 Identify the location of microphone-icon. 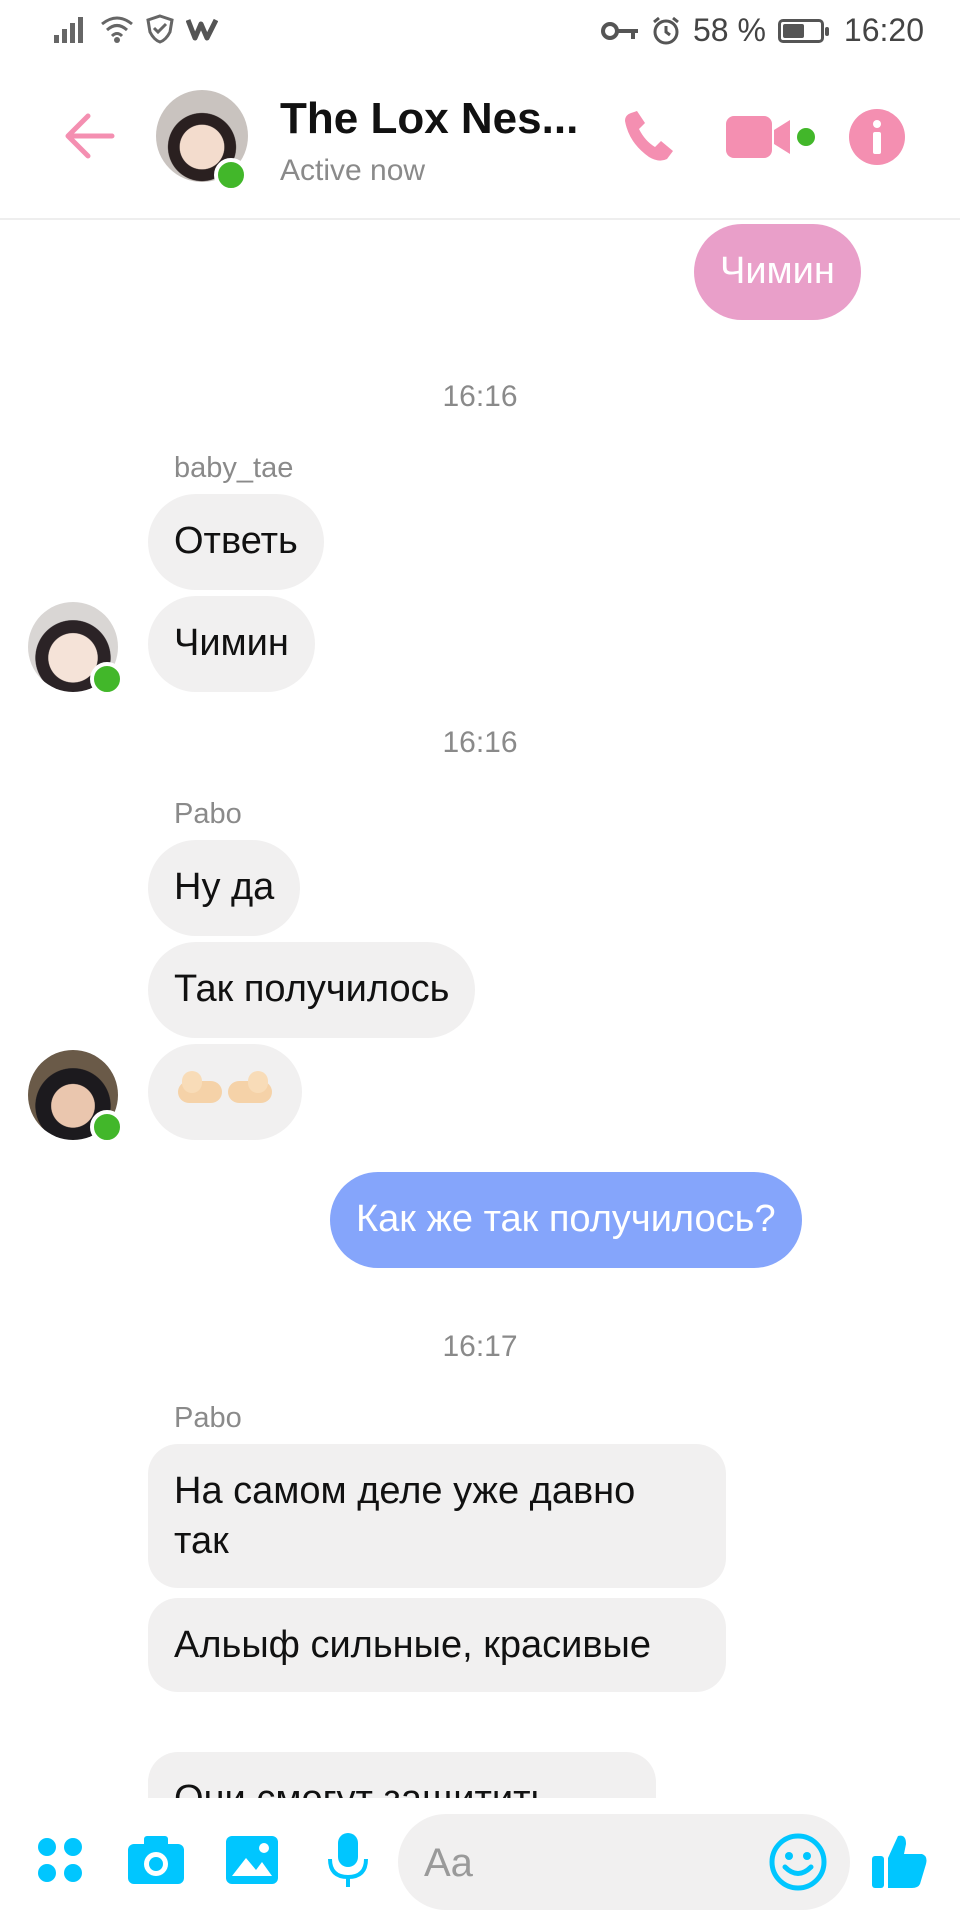
(348, 1860).